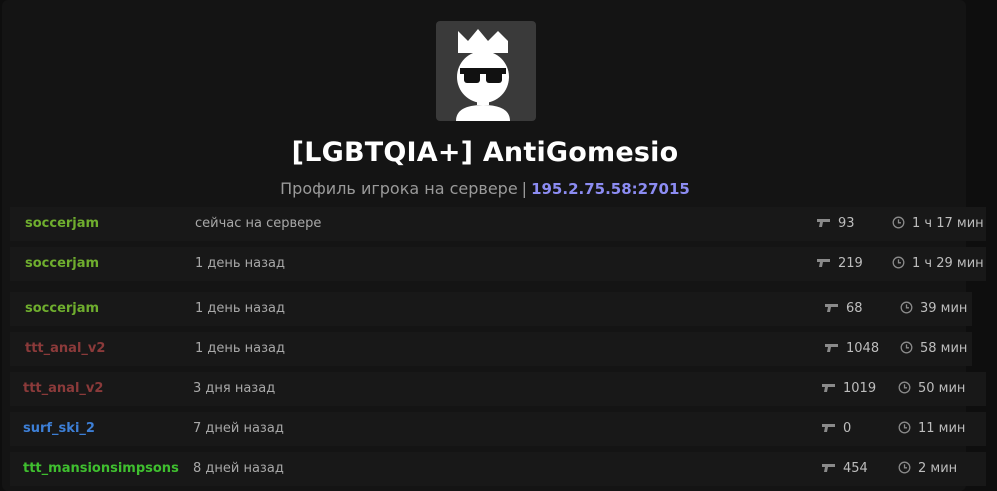  Describe the element at coordinates (399, 188) in the screenshot. I see `subtitle-text: Профиль игрока на сервере` at that location.